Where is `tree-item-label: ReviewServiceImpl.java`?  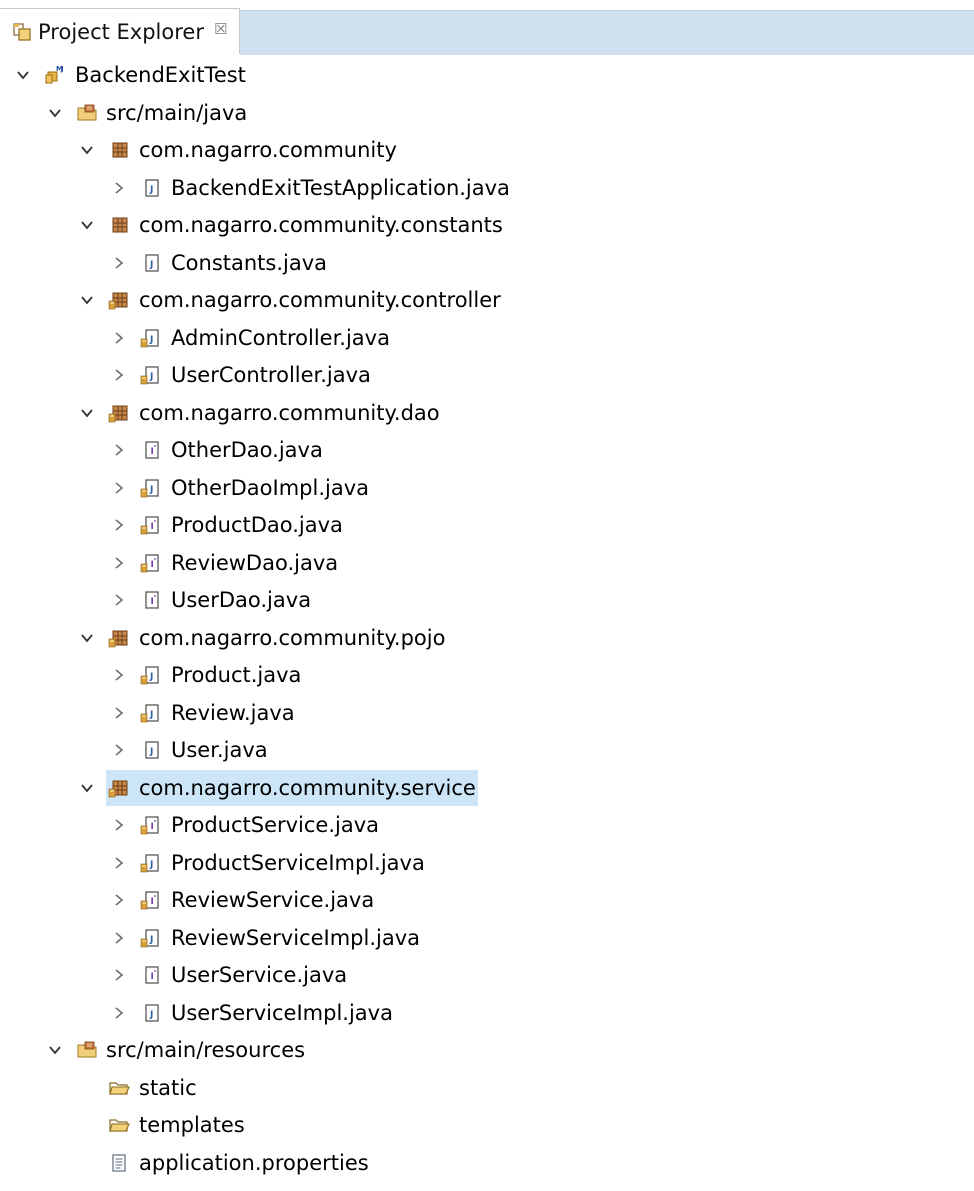
tree-item-label: ReviewServiceImpl.java is located at coordinates (296, 937).